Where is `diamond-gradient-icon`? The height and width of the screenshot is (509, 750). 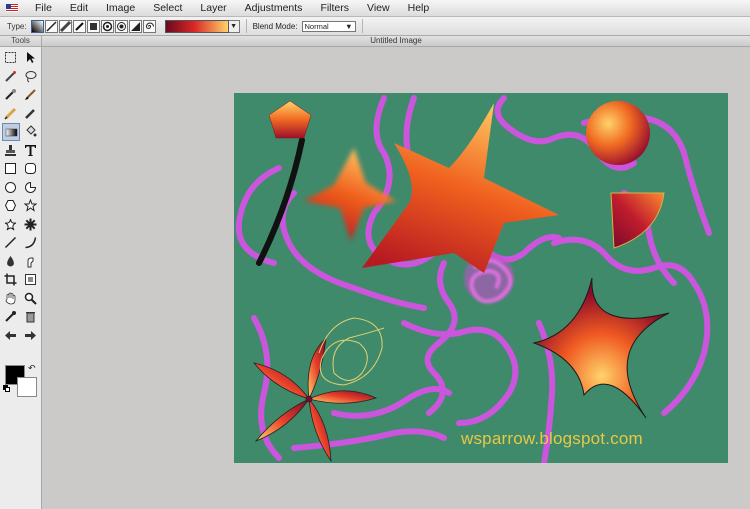
diamond-gradient-icon is located at coordinates (79, 26).